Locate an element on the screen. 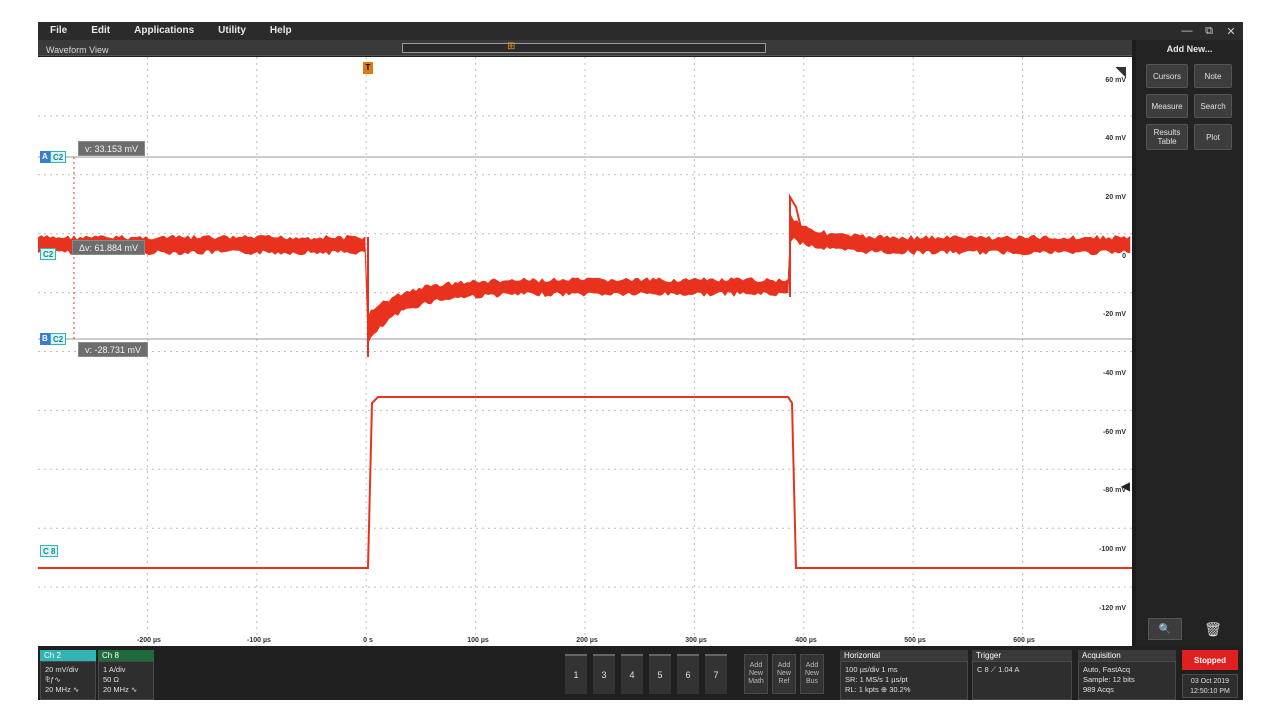  trigger-level-arrow-icon: ◀ is located at coordinates (1125, 486).